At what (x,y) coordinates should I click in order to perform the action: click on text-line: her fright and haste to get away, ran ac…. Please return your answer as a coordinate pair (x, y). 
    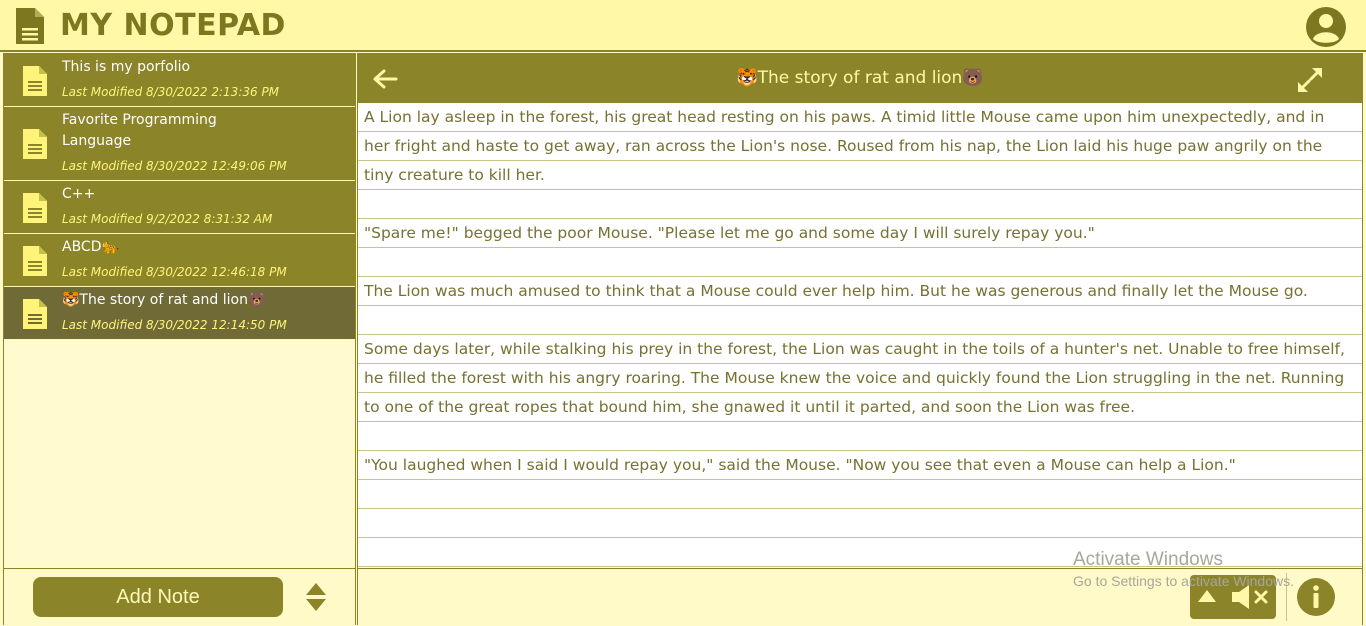
    Looking at the image, I should click on (860, 146).